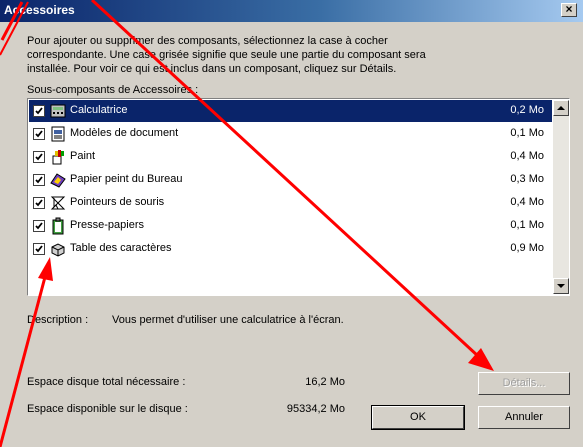 The width and height of the screenshot is (583, 447). I want to click on close-button: ×, so click(569, 10).